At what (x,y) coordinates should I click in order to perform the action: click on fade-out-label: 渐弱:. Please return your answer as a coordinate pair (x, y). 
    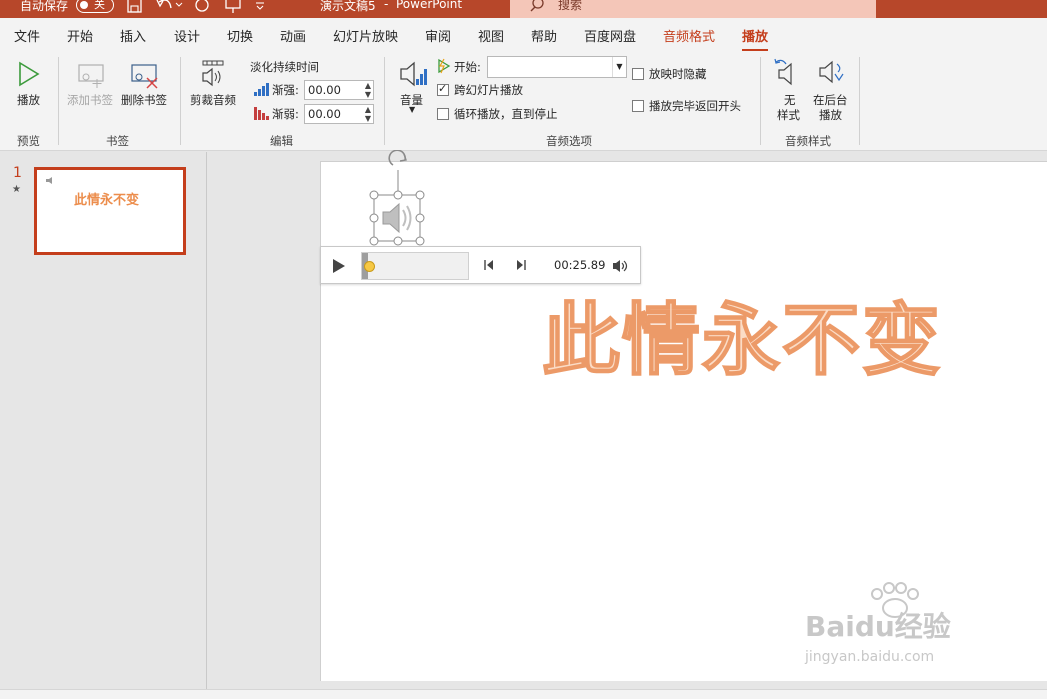
    Looking at the image, I should click on (285, 114).